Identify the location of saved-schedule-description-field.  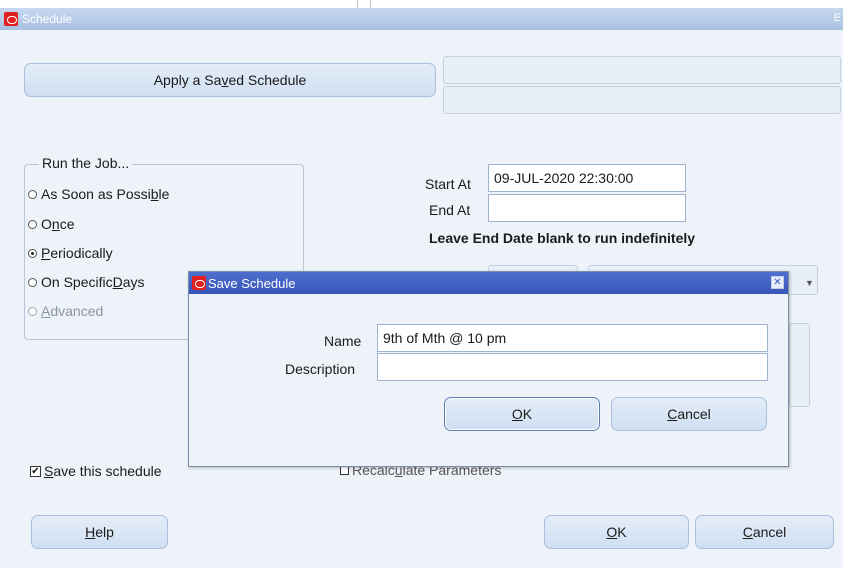
(642, 100).